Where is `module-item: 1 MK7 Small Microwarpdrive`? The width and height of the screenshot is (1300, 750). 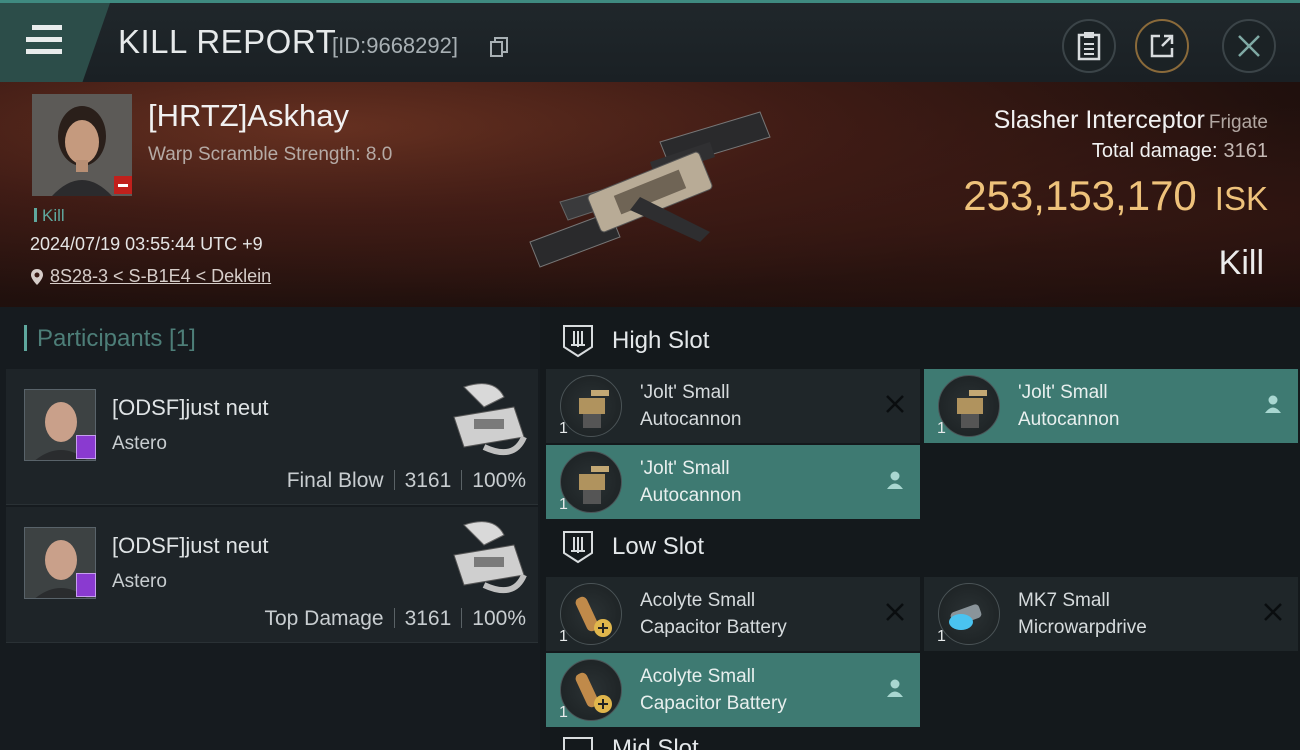 module-item: 1 MK7 Small Microwarpdrive is located at coordinates (1111, 614).